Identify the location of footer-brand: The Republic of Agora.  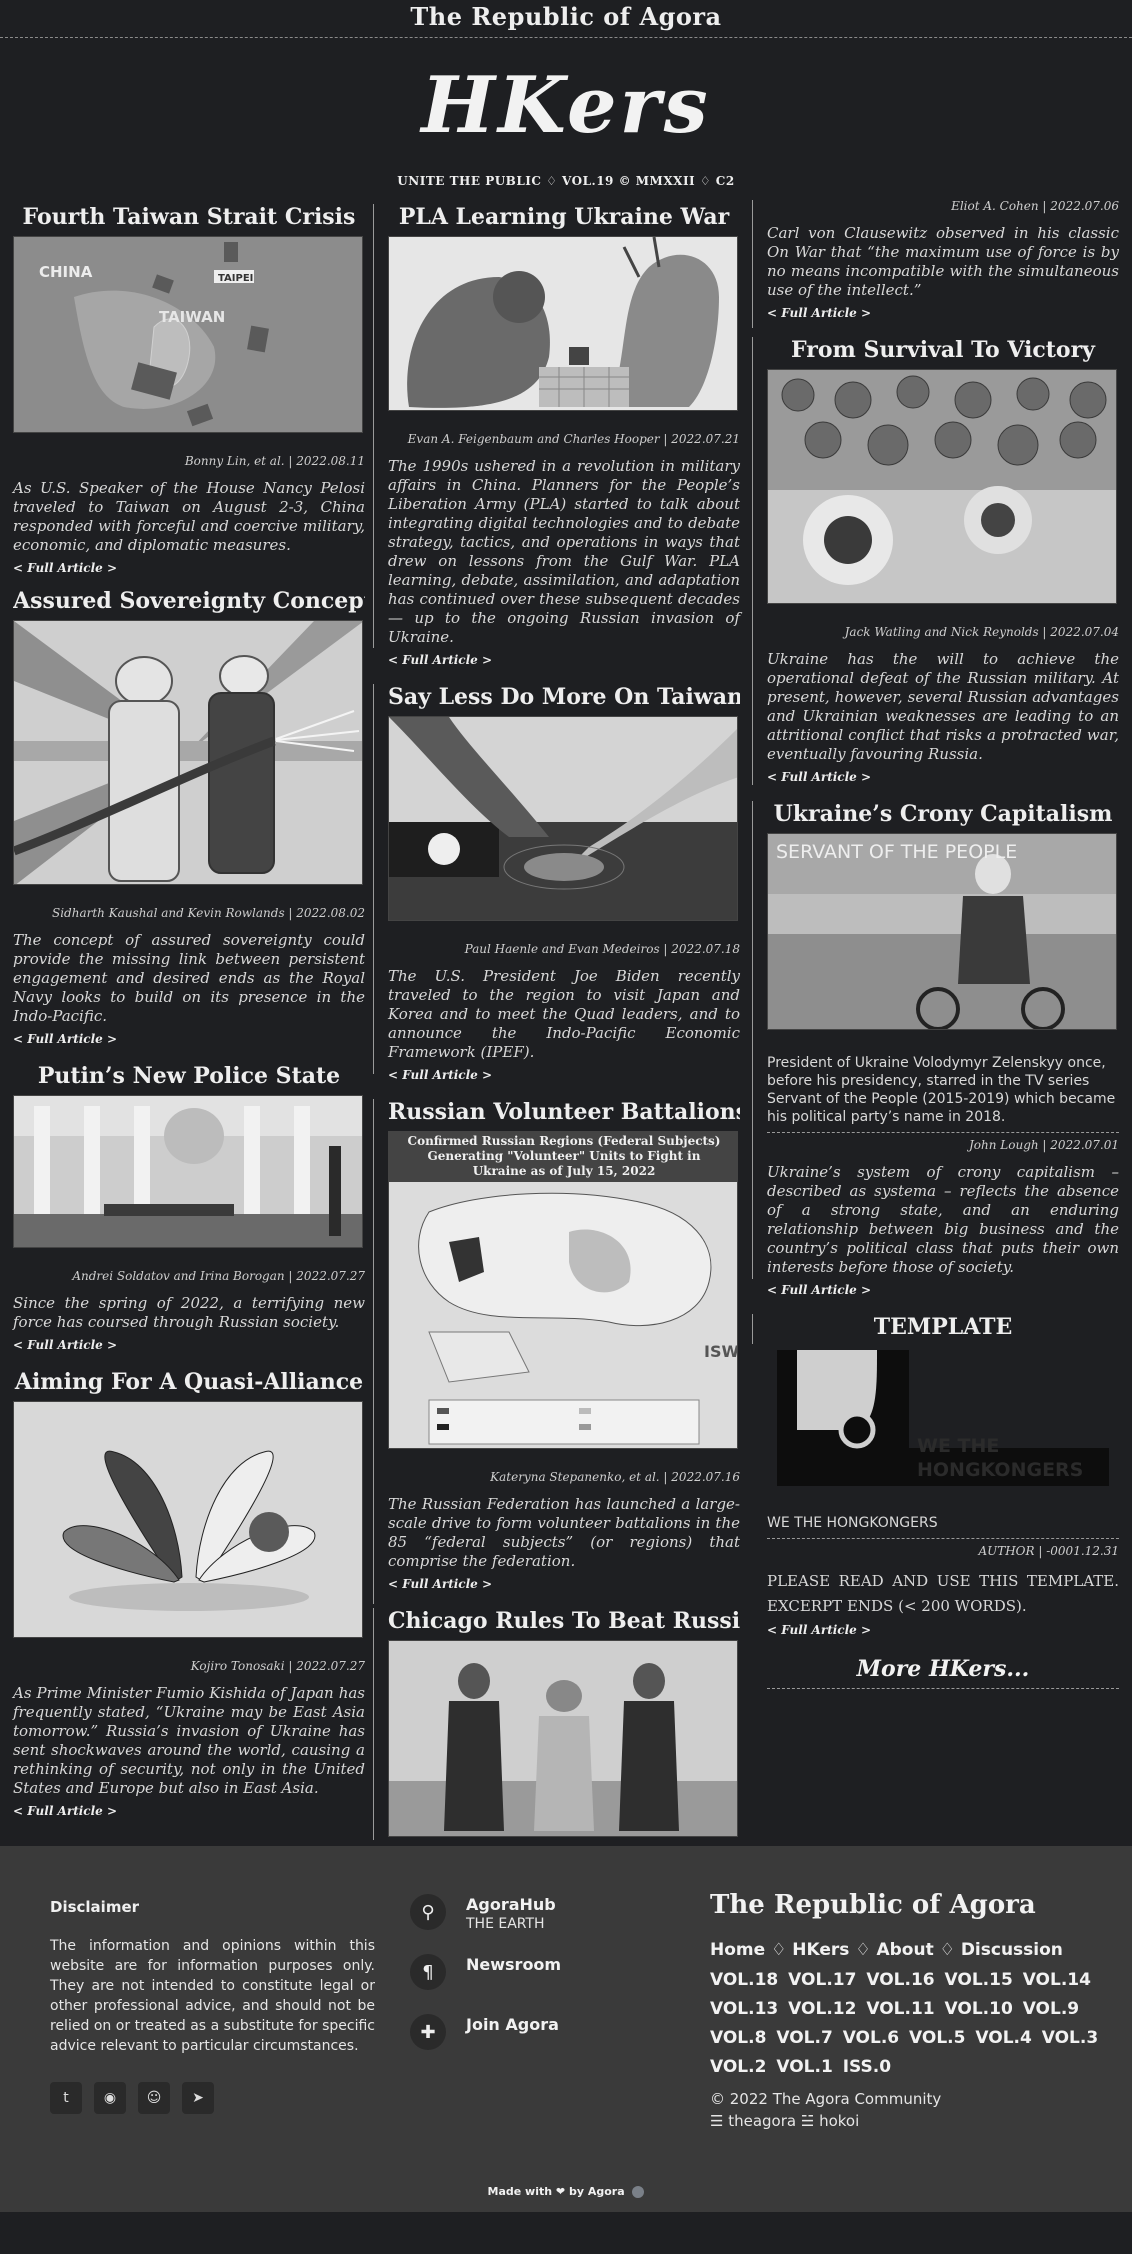
(910, 1905).